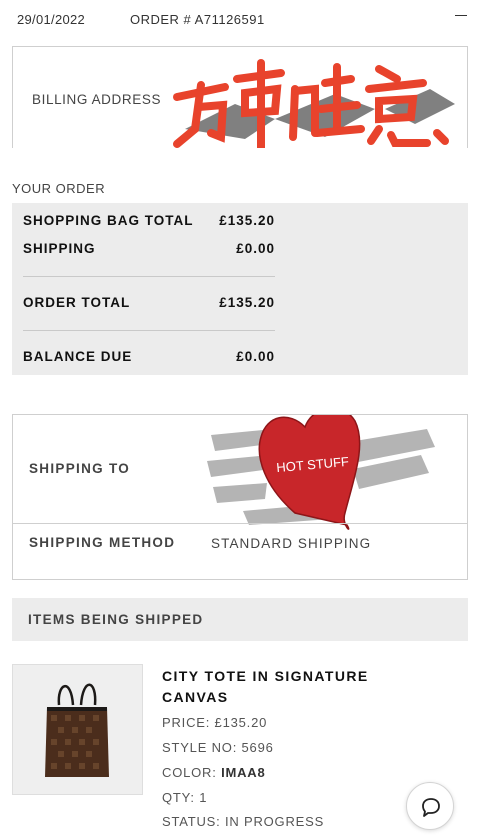 This screenshot has width=480, height=835. Describe the element at coordinates (77, 302) in the screenshot. I see `summary-label: ORDER TOTAL` at that location.